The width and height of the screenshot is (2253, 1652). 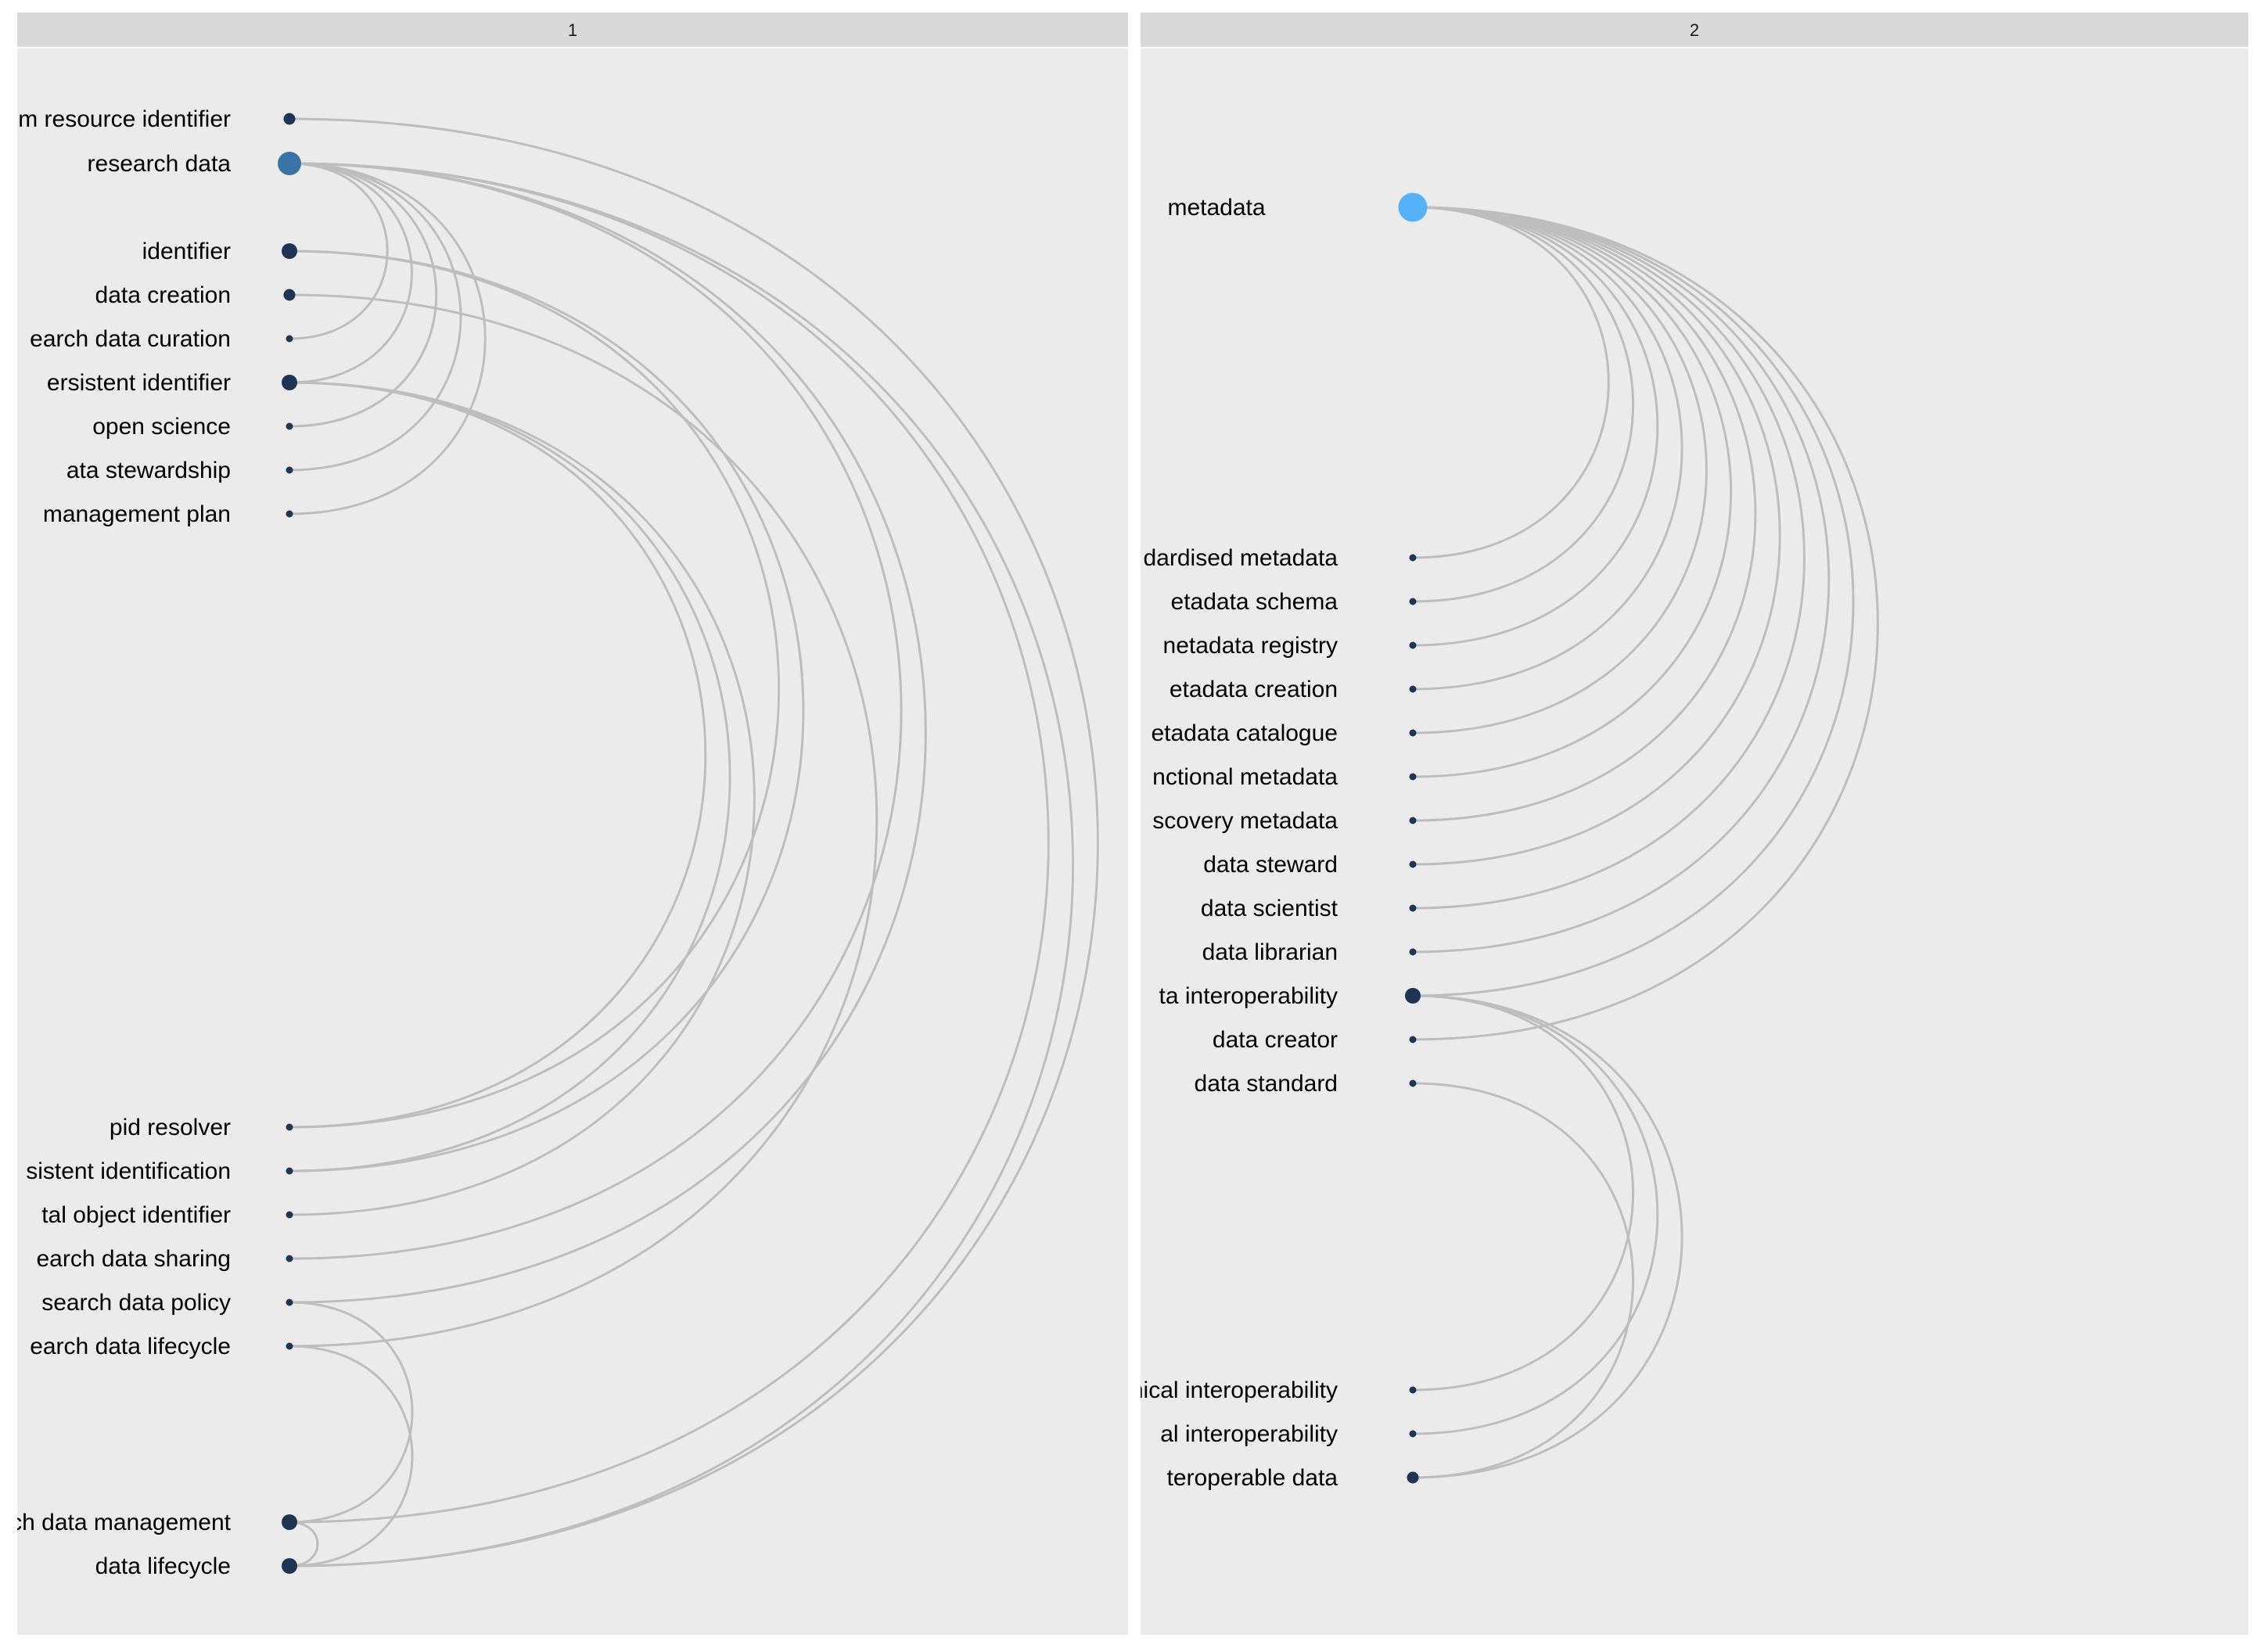 What do you see at coordinates (128, 1171) in the screenshot?
I see `node-label-pi: sistent identification` at bounding box center [128, 1171].